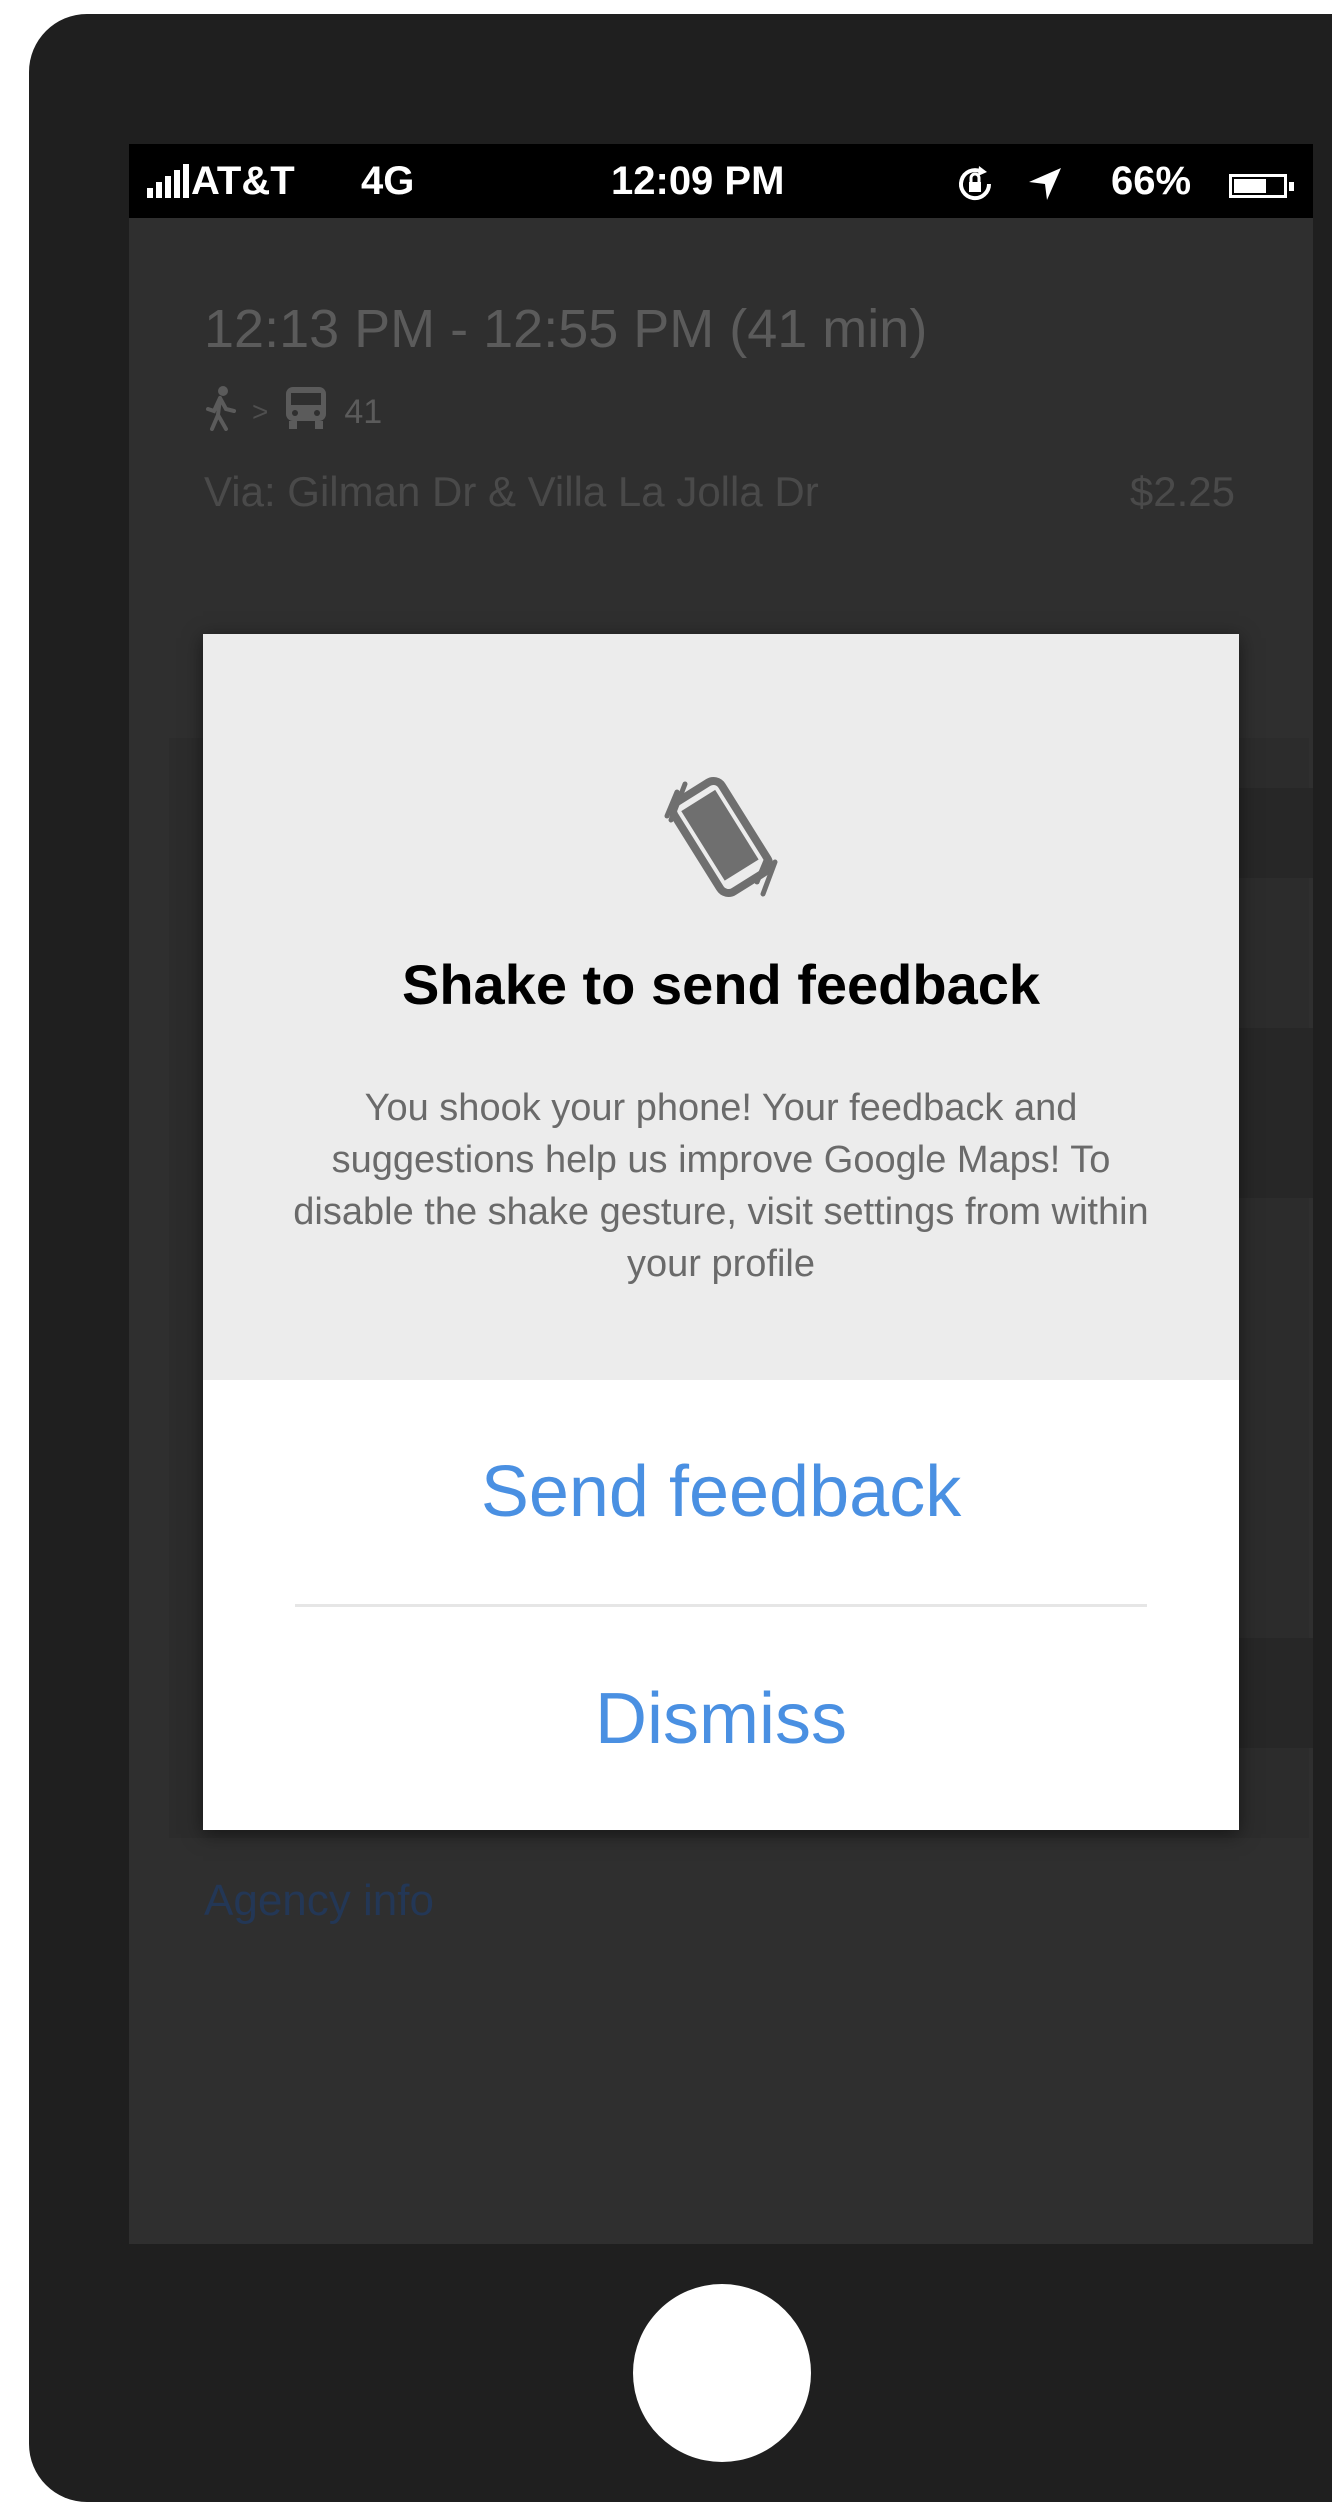 This screenshot has height=2502, width=1332. What do you see at coordinates (721, 1492) in the screenshot?
I see `send-feedback-button: Send feedback` at bounding box center [721, 1492].